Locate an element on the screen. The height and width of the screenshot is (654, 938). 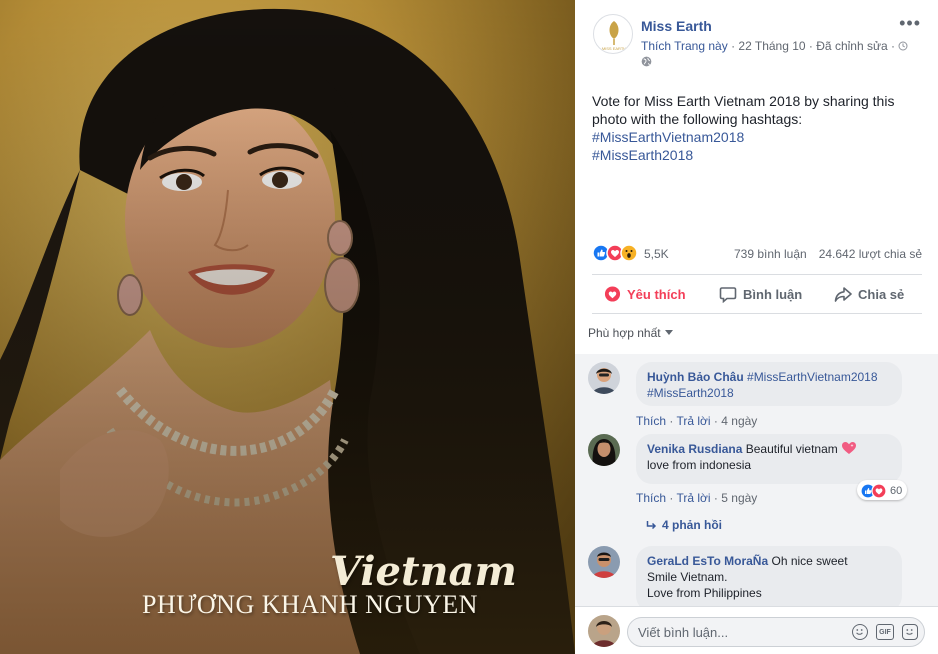
caret-down-icon is located at coordinates (668, 332).